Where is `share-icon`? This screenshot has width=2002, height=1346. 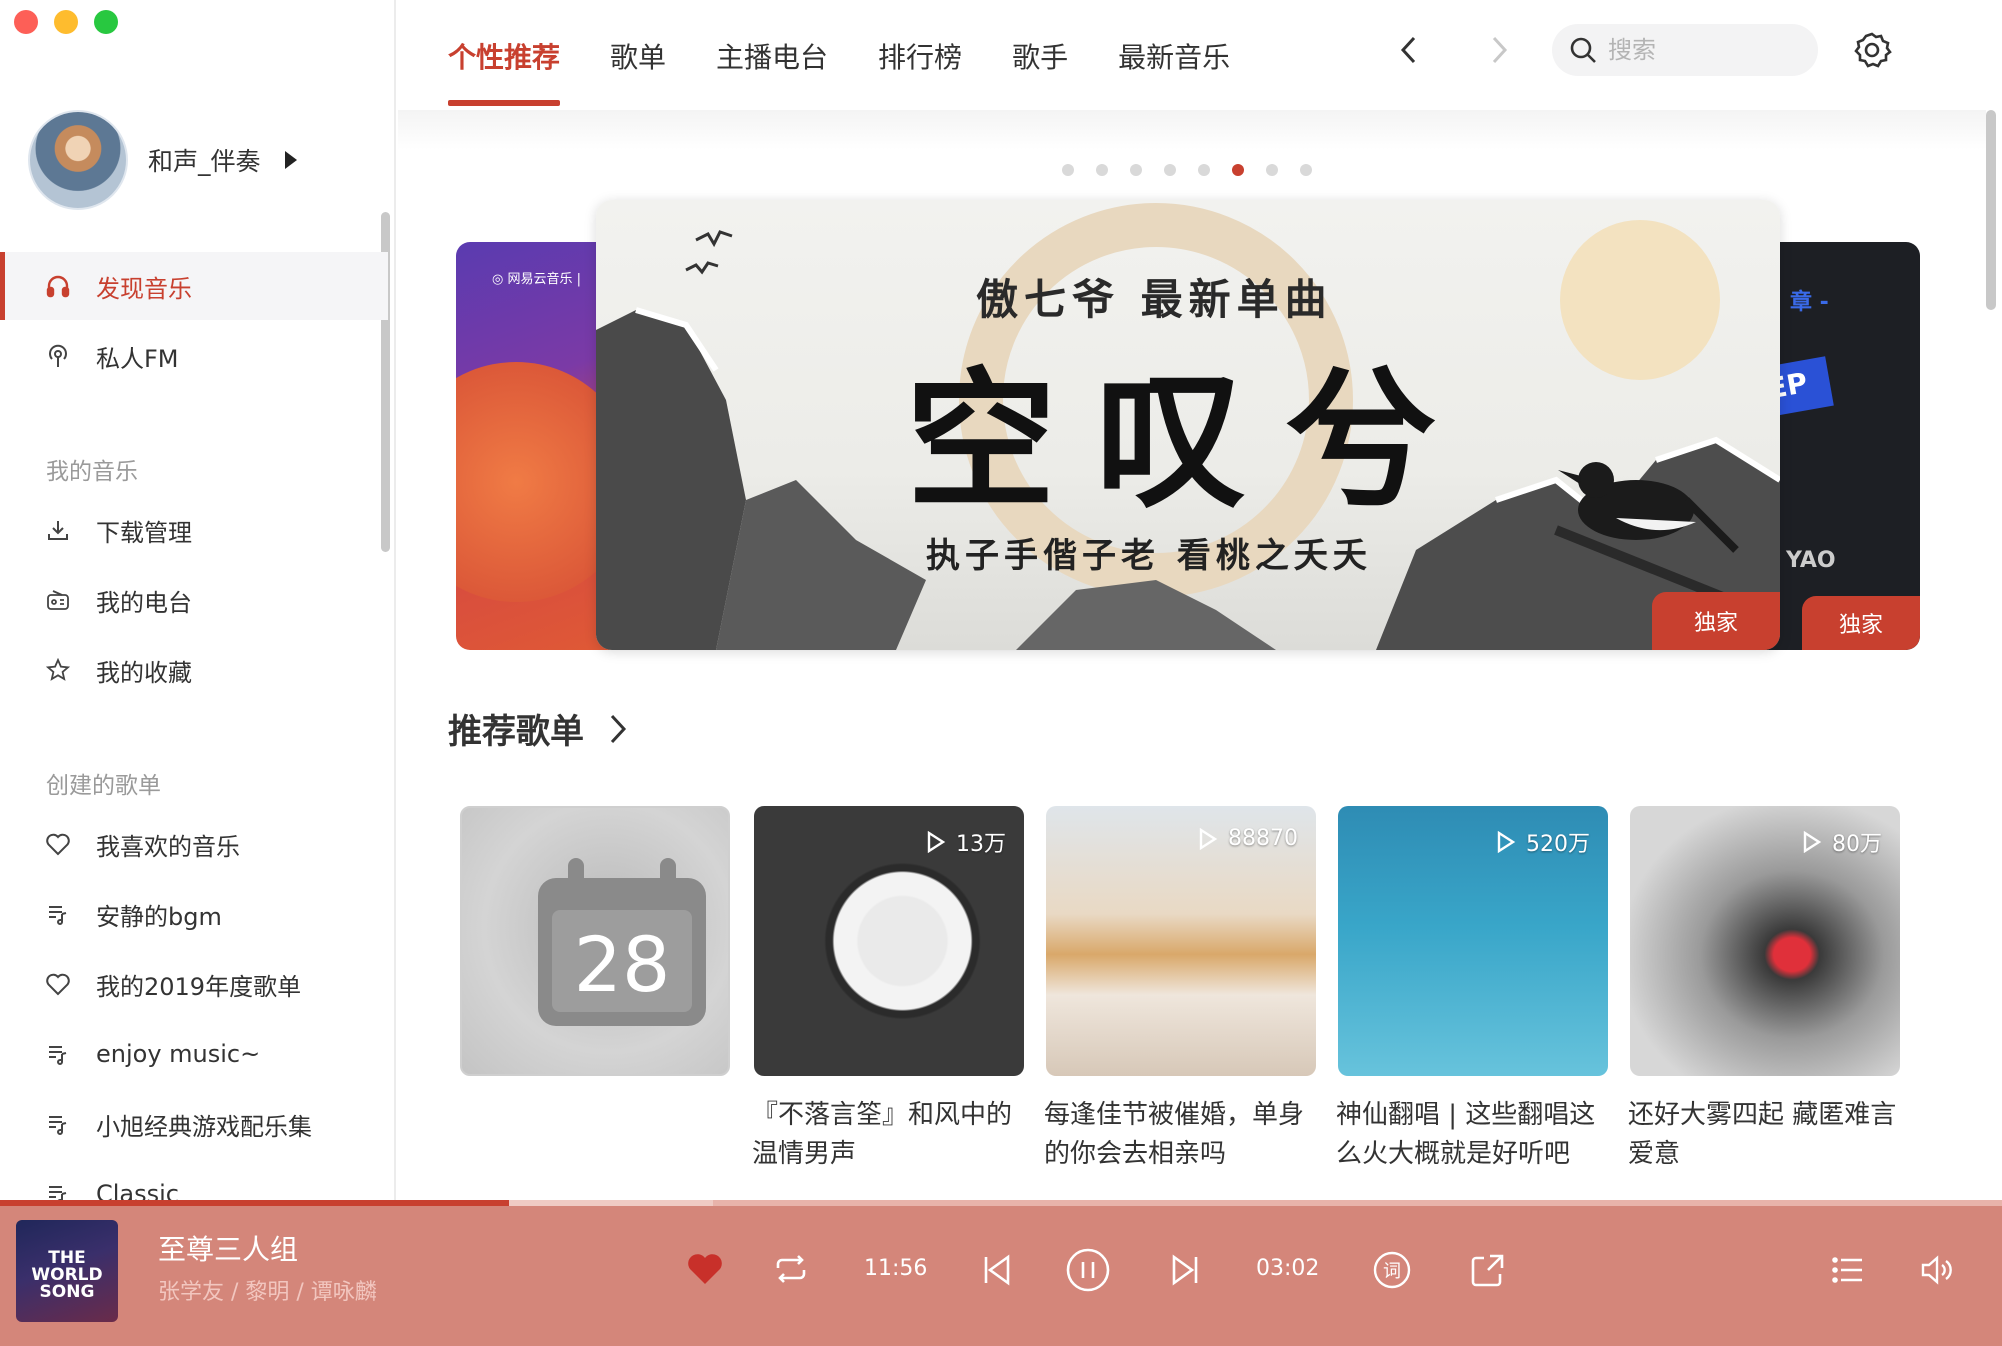
share-icon is located at coordinates (1488, 1270).